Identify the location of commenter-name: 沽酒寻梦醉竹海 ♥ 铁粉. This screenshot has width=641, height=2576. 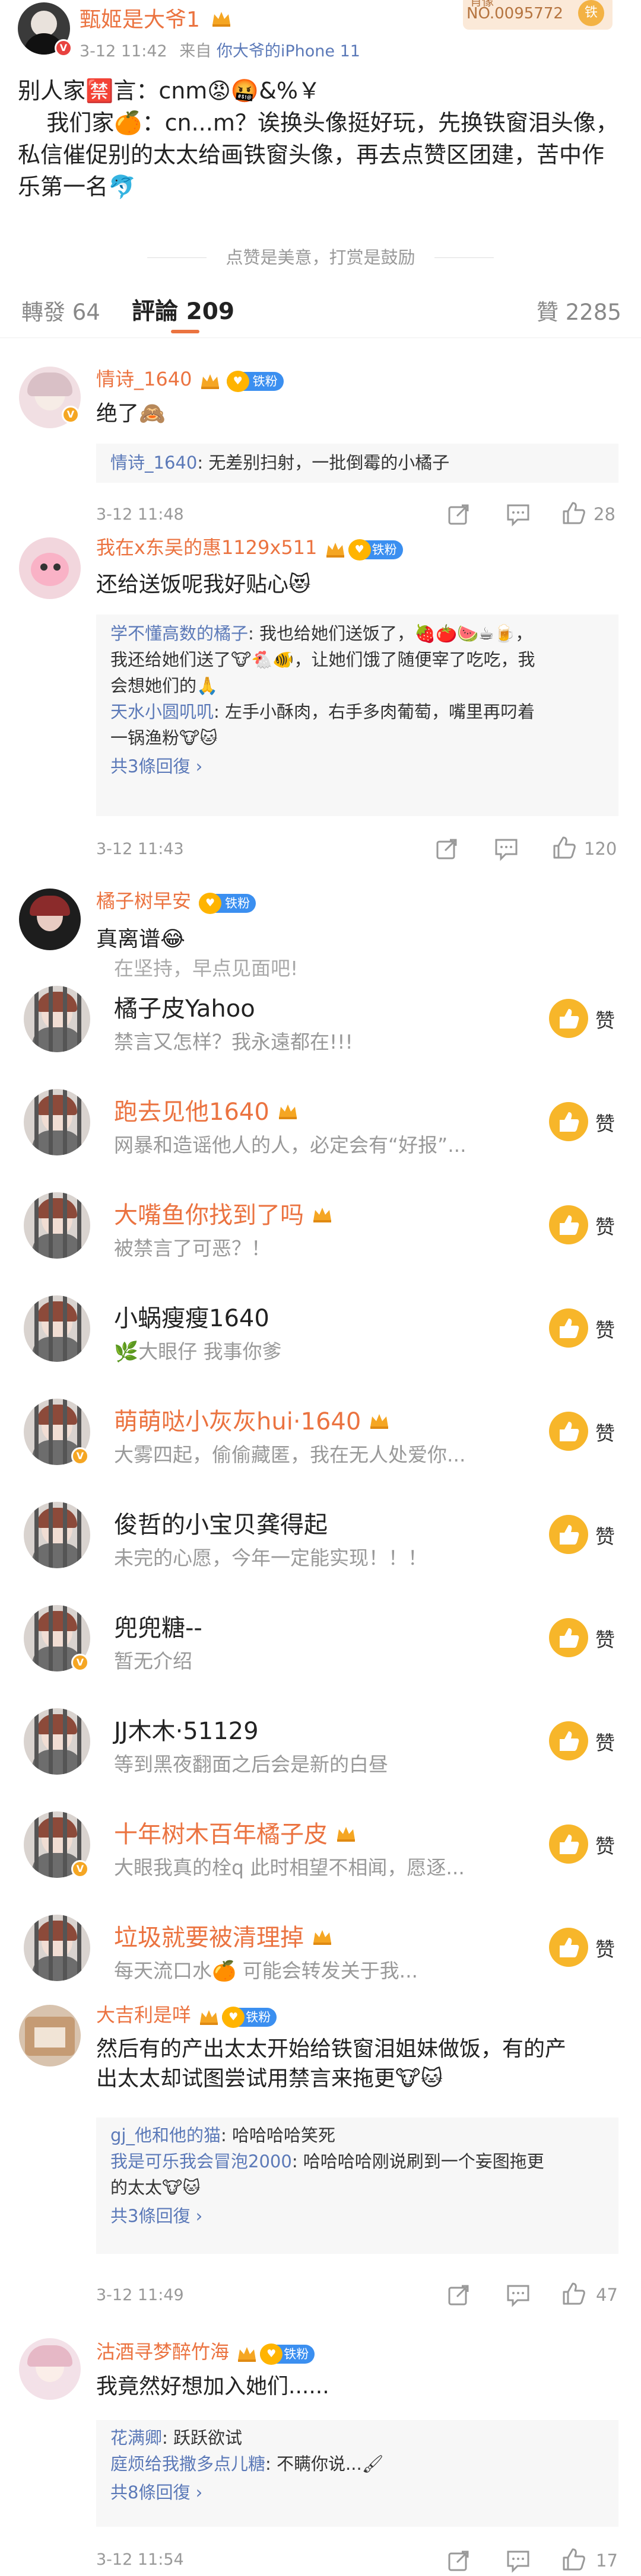
(206, 2351).